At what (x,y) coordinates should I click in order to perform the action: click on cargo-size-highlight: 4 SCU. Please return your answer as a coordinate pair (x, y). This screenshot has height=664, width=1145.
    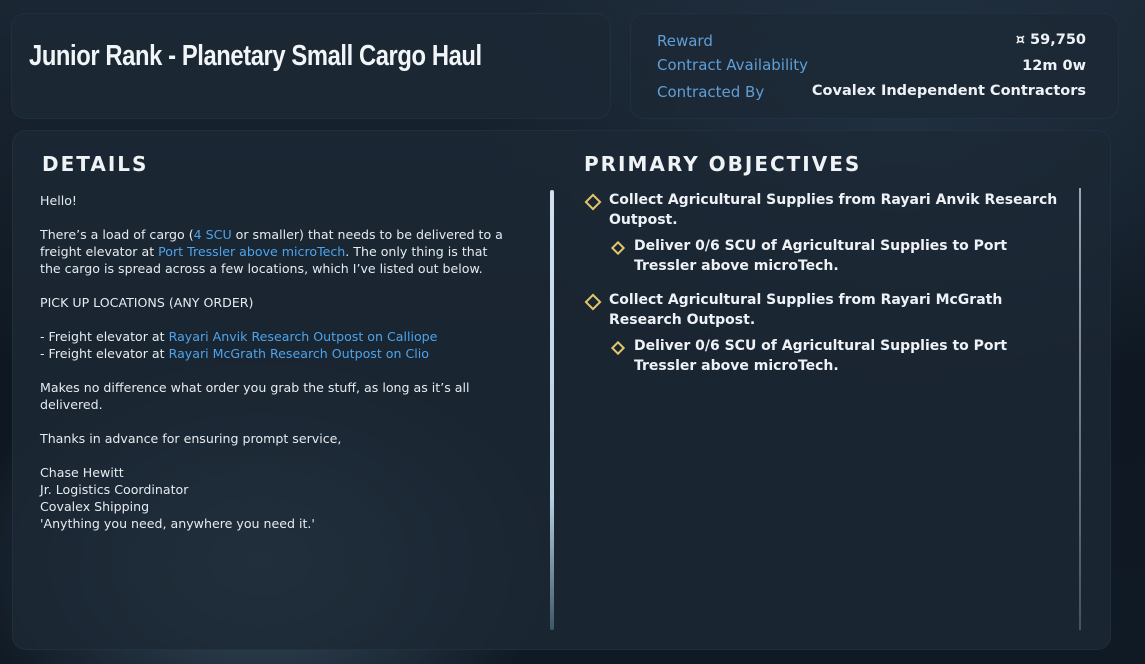
    Looking at the image, I should click on (212, 234).